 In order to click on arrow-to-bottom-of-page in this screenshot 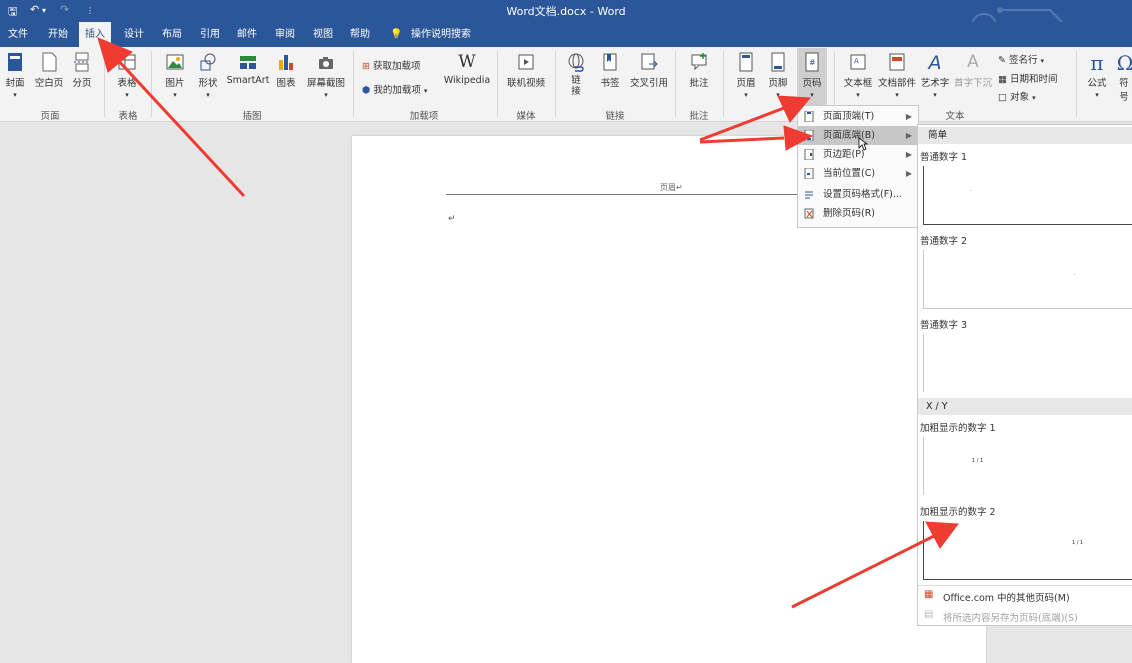, I will do `click(742, 140)`.